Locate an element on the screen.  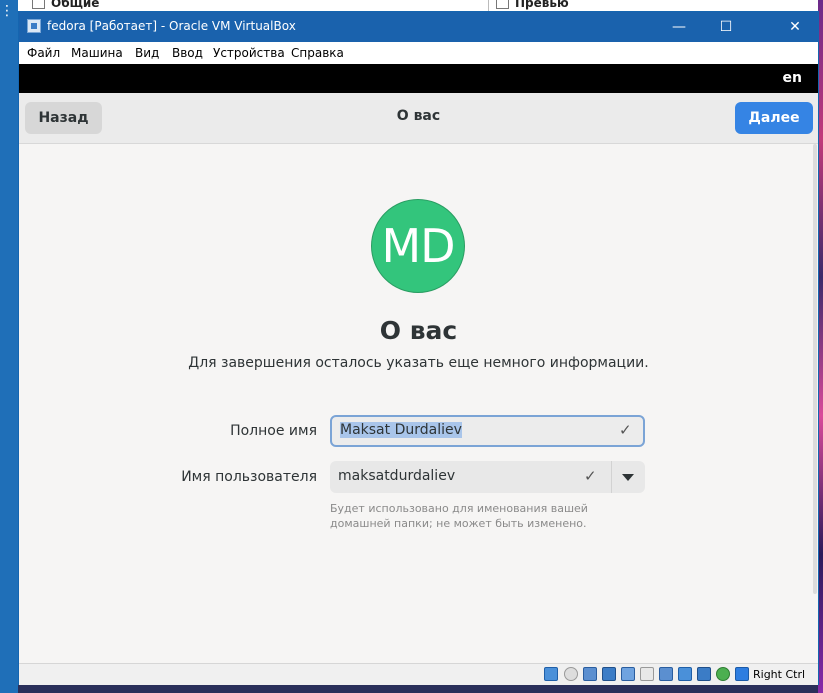
chevron-down-icon is located at coordinates (628, 477).